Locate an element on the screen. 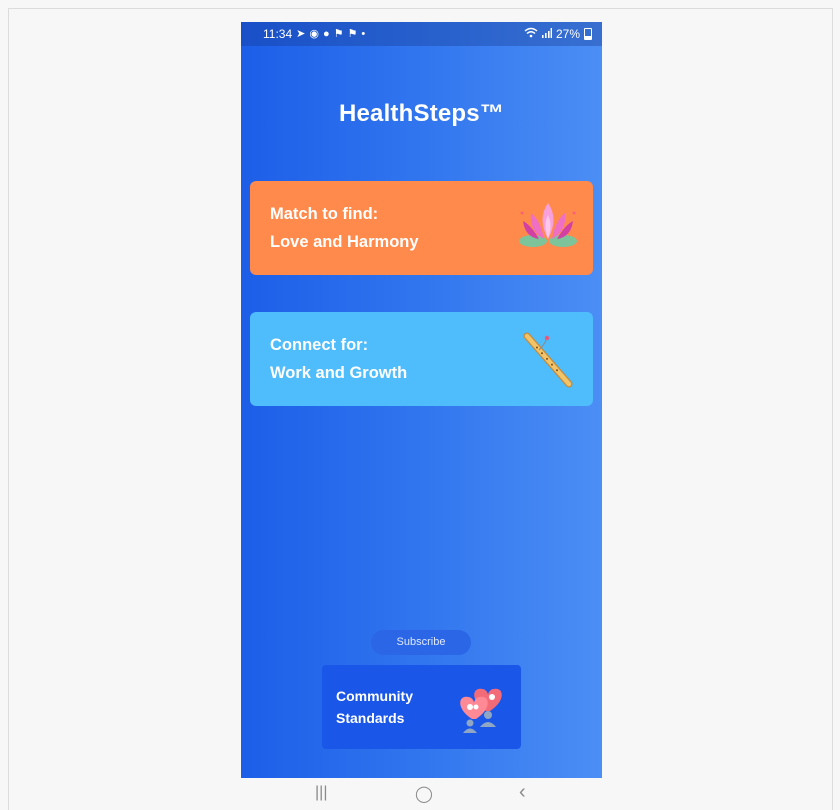 This screenshot has width=840, height=810. flute-icon is located at coordinates (548, 360).